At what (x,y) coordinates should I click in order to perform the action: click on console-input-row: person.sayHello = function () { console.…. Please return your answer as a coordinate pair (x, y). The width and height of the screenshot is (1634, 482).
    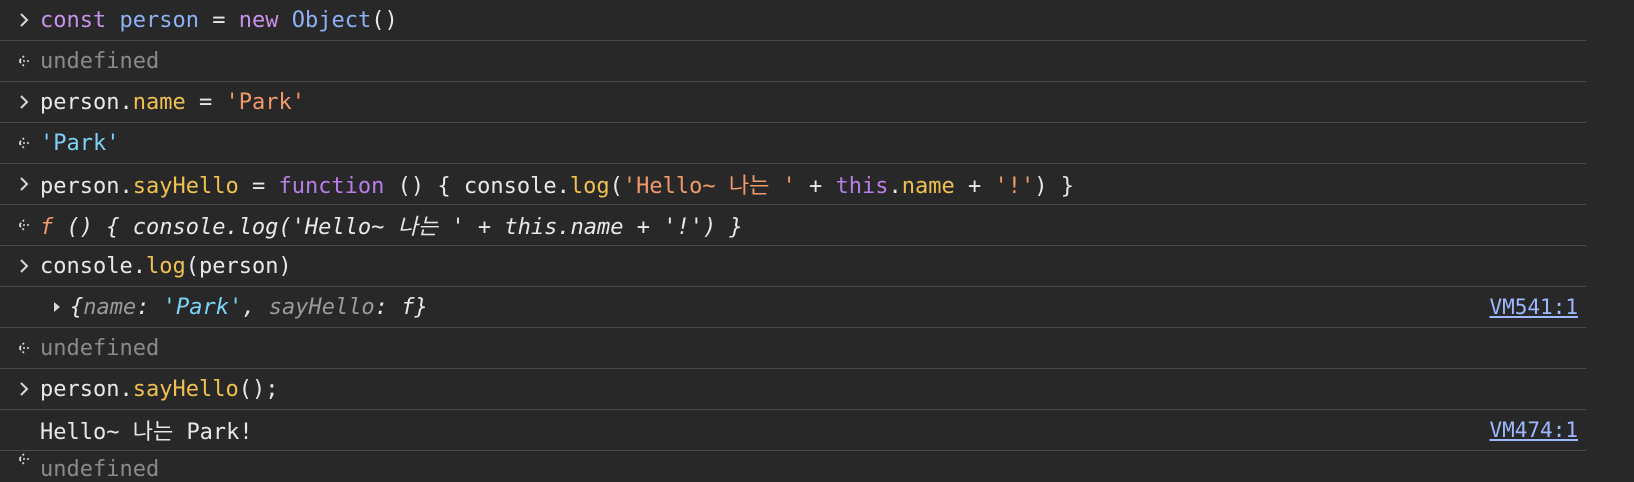
    Looking at the image, I should click on (793, 184).